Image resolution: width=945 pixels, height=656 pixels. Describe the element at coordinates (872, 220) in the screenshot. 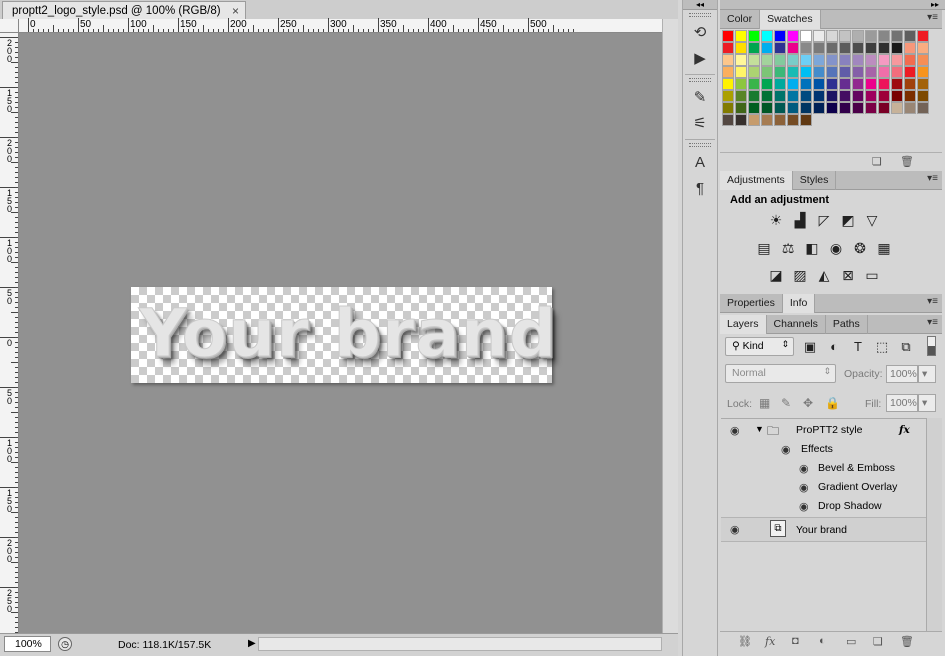

I see `vibrance-icon: ▽` at that location.